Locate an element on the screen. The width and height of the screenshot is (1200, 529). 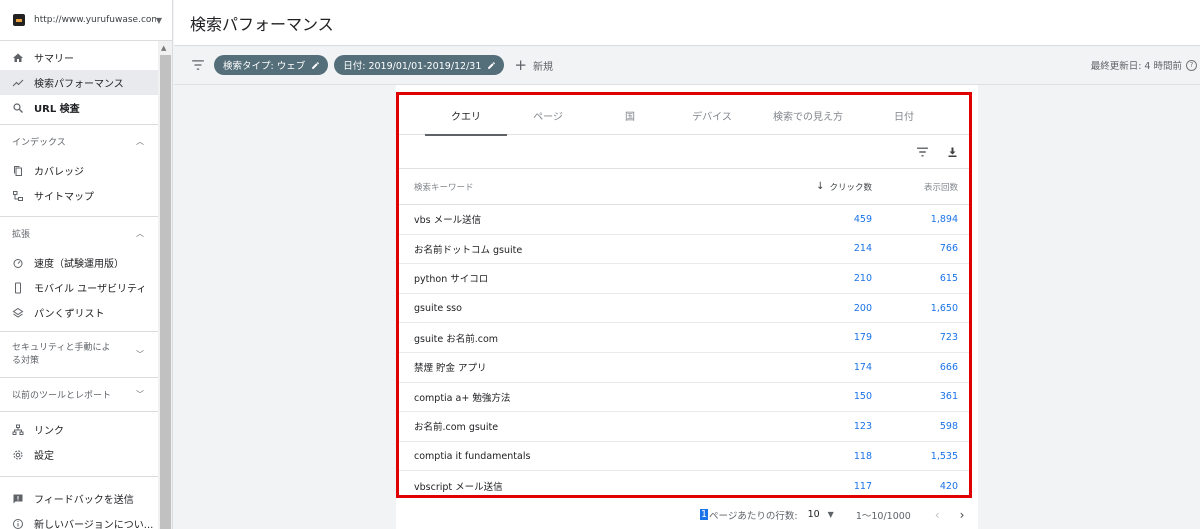
new-filter-button: + 新規 is located at coordinates (533, 64).